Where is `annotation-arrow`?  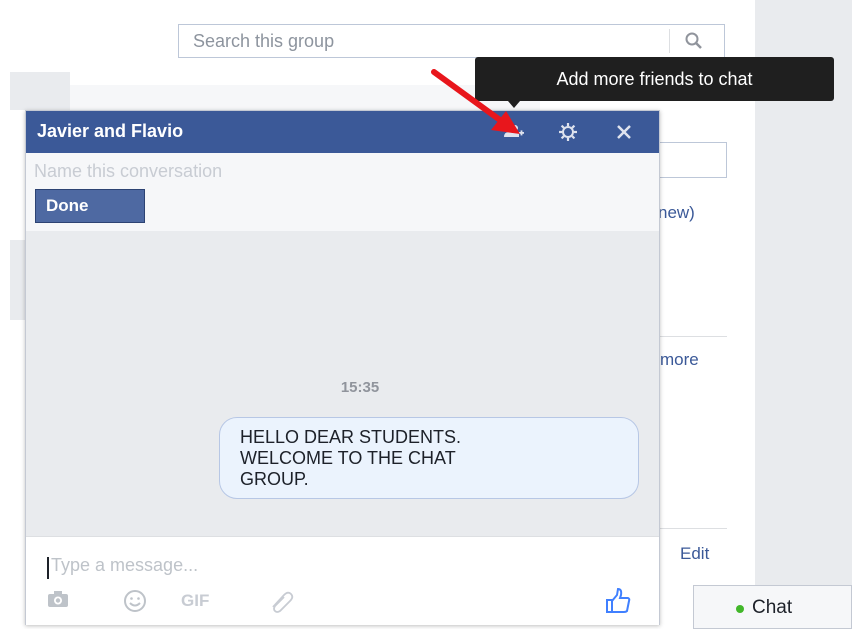
annotation-arrow is located at coordinates (475, 101).